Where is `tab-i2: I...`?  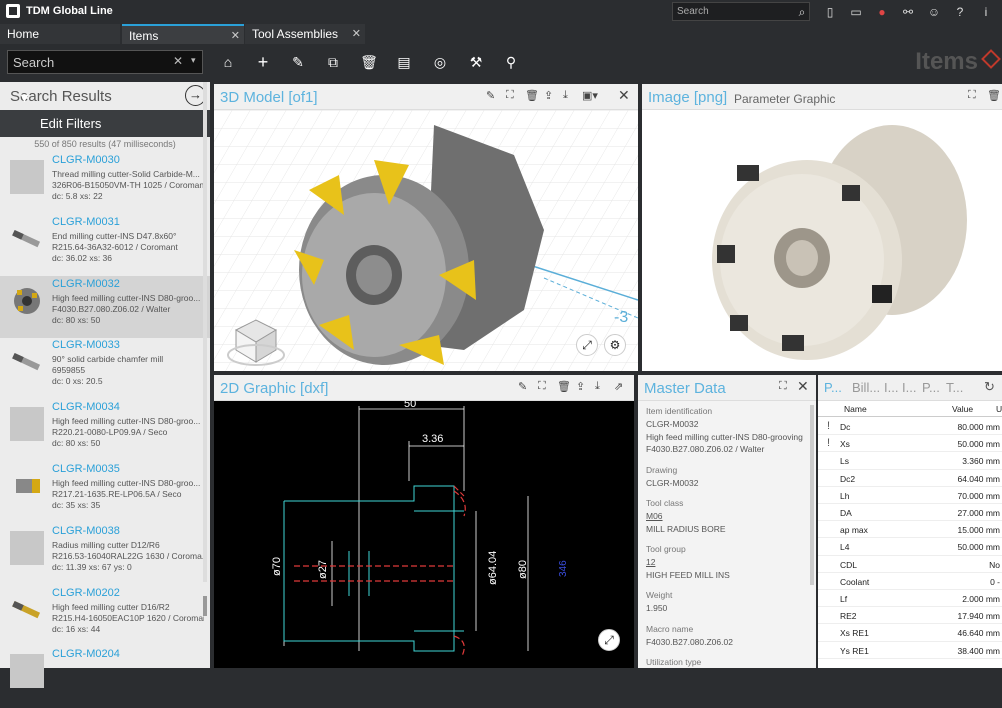
tab-i2: I... is located at coordinates (909, 387).